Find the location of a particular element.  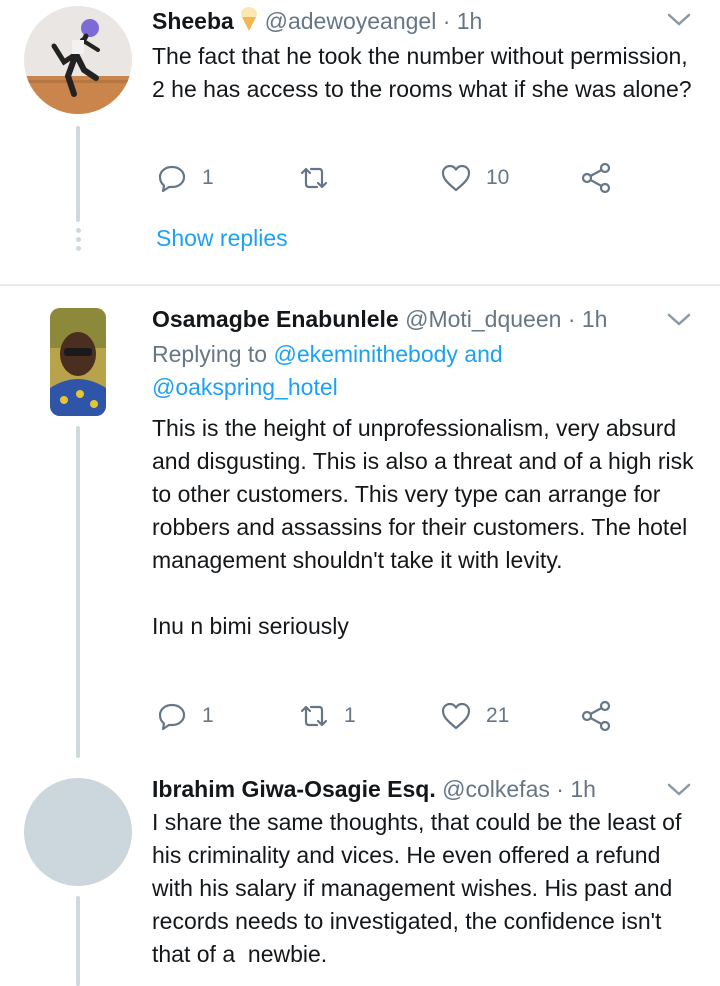

tweet-header: Ibrahim Giwa-Osagie Esq. @colkefas · 1h is located at coordinates (374, 789).